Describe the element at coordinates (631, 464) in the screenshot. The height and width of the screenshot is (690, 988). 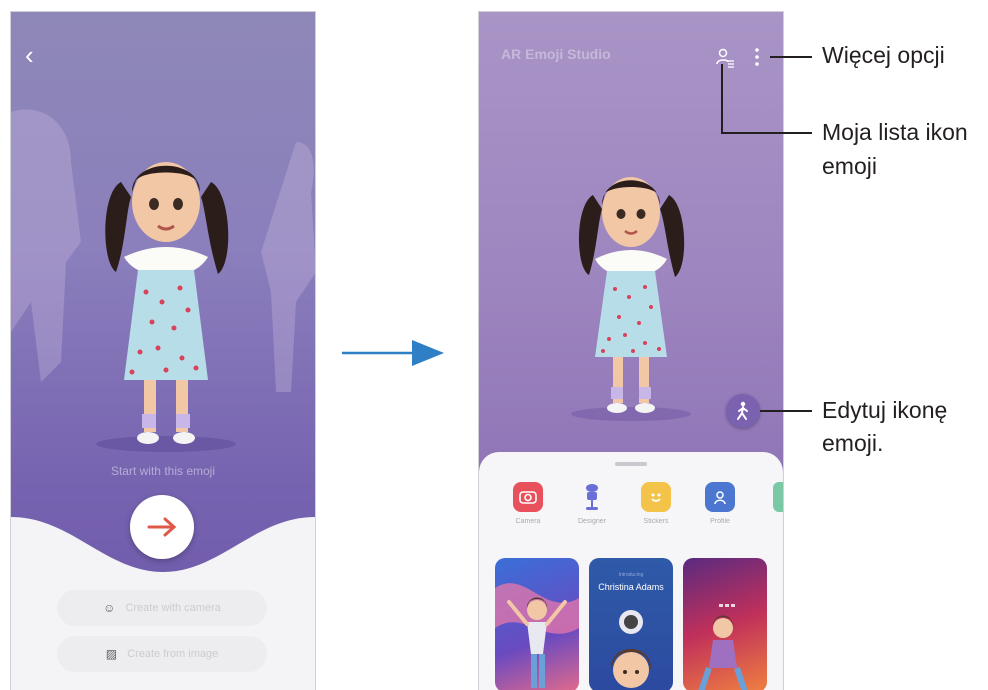
I see `drag-handle` at that location.